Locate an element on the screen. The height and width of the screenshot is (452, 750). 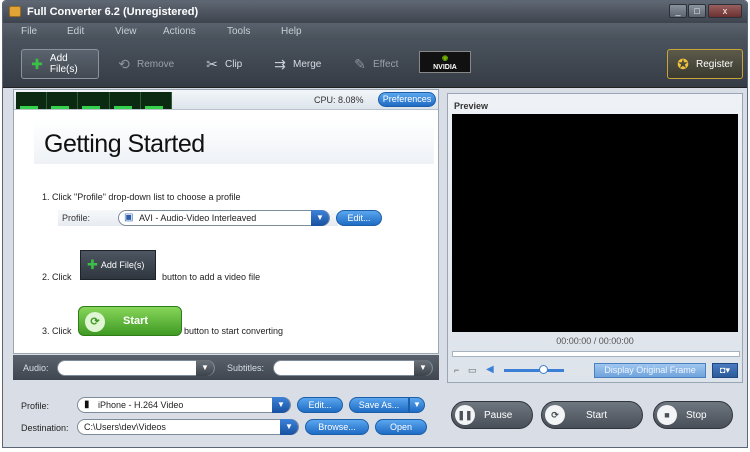
remove-icon: ⟲ is located at coordinates (124, 63).